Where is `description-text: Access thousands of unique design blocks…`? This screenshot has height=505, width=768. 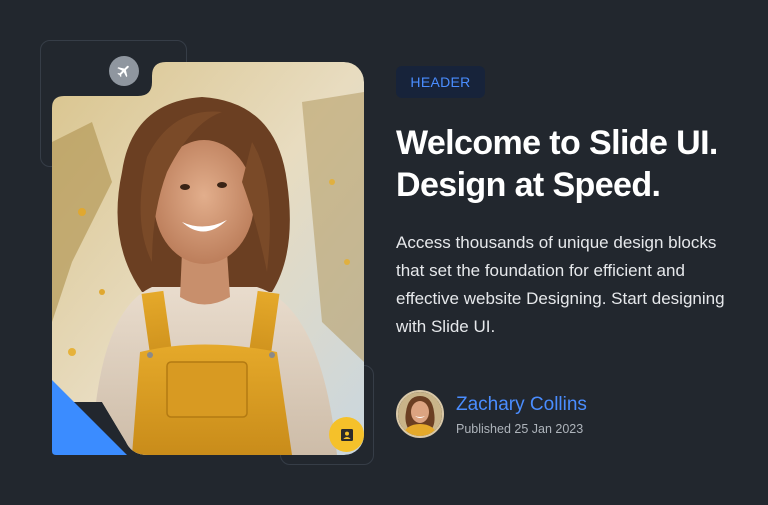 description-text: Access thousands of unique design blocks… is located at coordinates (560, 284).